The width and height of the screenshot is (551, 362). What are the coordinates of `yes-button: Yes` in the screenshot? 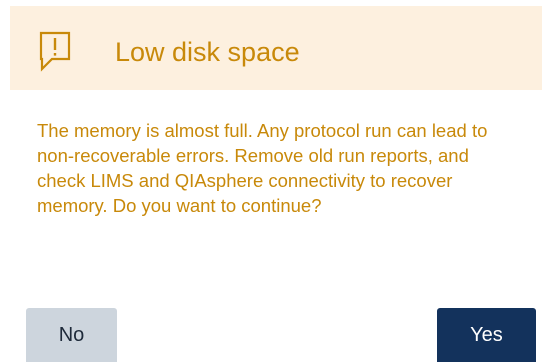 It's located at (486, 335).